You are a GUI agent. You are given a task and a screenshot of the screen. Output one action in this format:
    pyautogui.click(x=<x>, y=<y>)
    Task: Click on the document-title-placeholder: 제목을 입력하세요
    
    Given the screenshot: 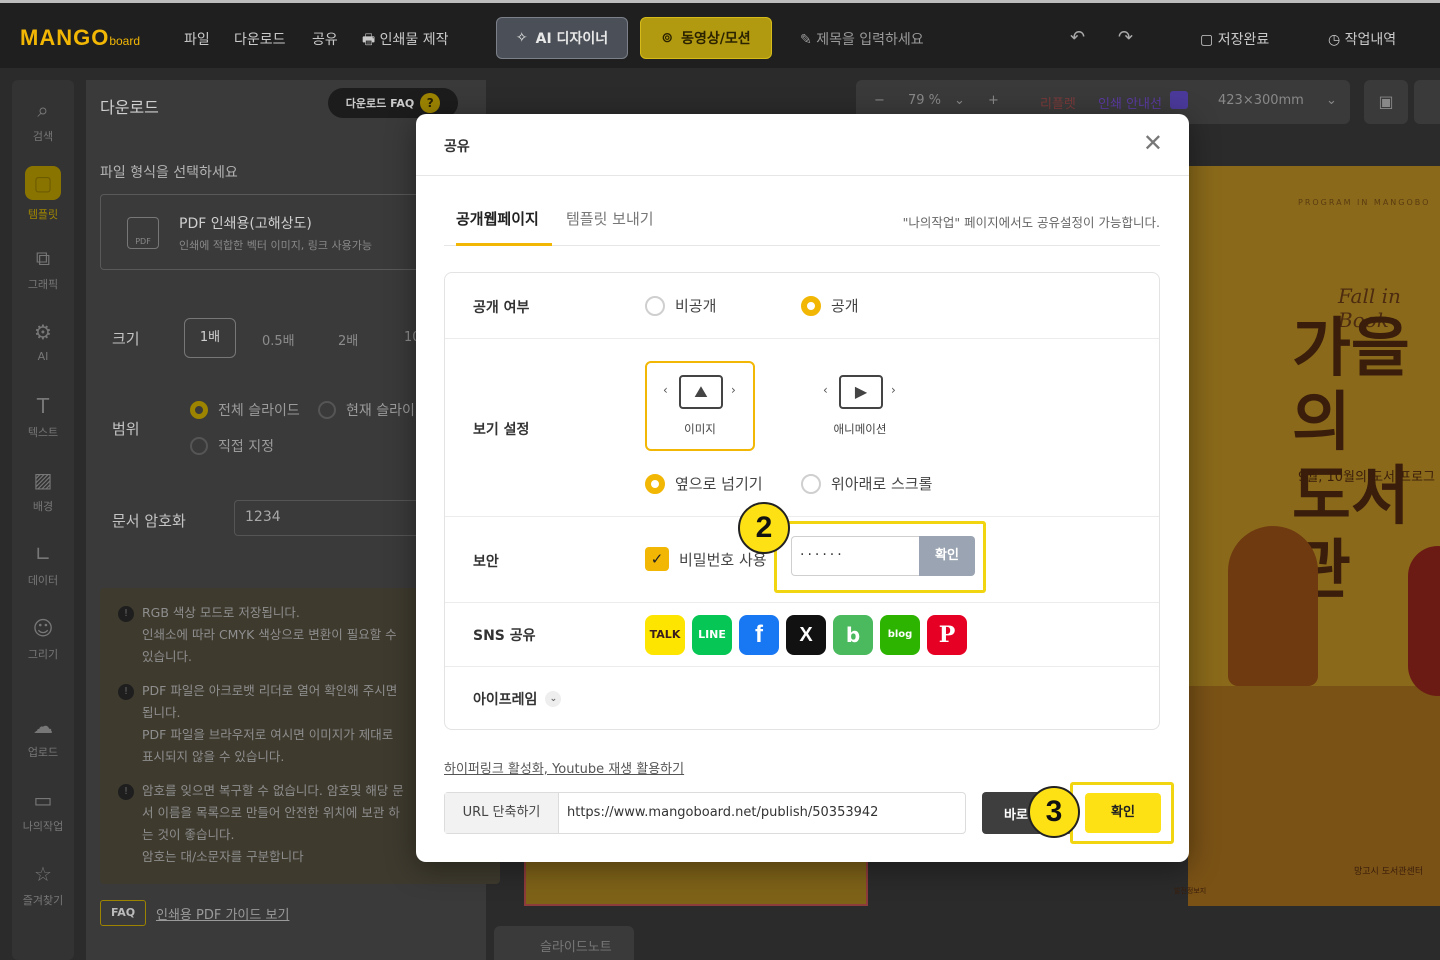 What is the action you would take?
    pyautogui.click(x=870, y=40)
    